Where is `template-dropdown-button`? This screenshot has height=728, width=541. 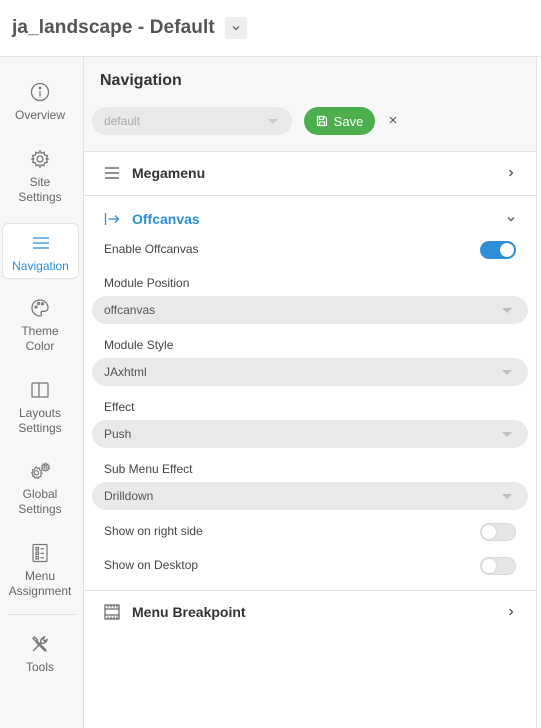
template-dropdown-button is located at coordinates (235, 28).